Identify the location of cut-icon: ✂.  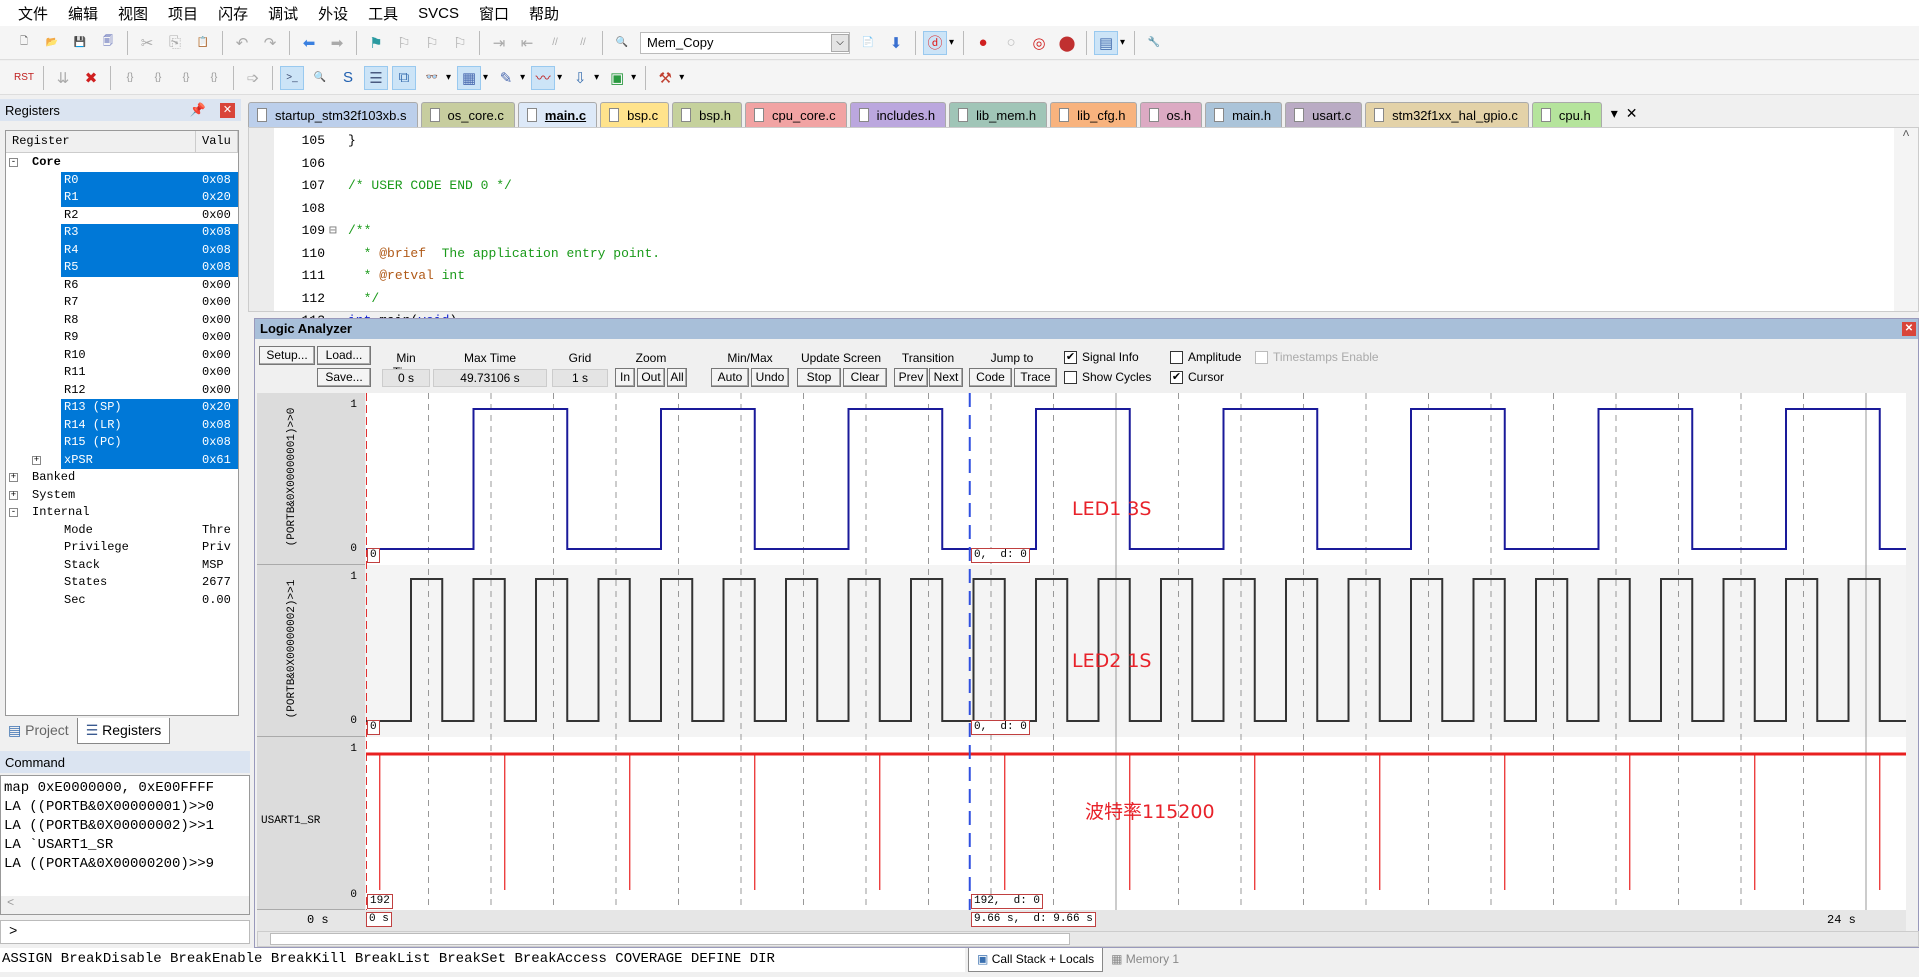
(147, 43).